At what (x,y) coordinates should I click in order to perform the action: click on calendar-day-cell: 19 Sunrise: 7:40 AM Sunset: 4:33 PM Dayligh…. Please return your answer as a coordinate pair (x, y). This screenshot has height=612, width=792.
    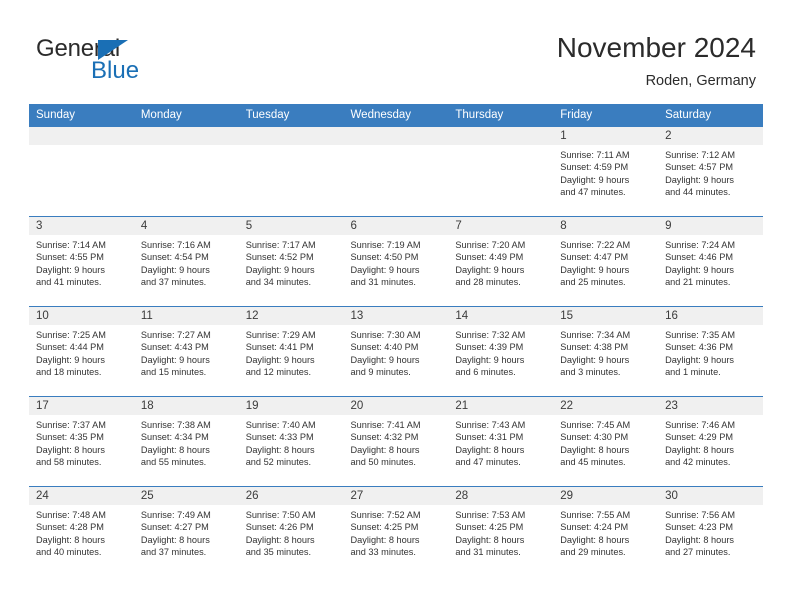
    Looking at the image, I should click on (291, 441).